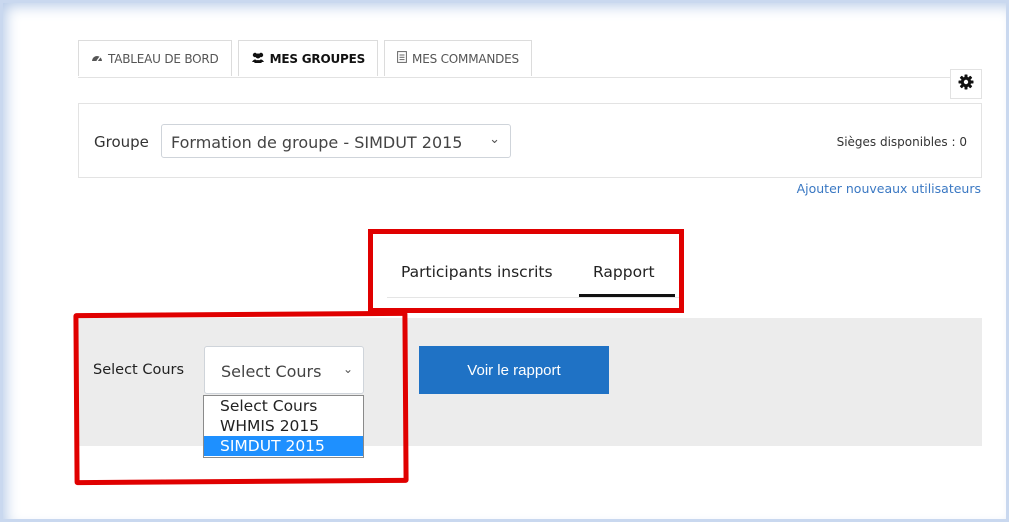 This screenshot has width=1009, height=522. Describe the element at coordinates (97, 59) in the screenshot. I see `dashboard-icon` at that location.